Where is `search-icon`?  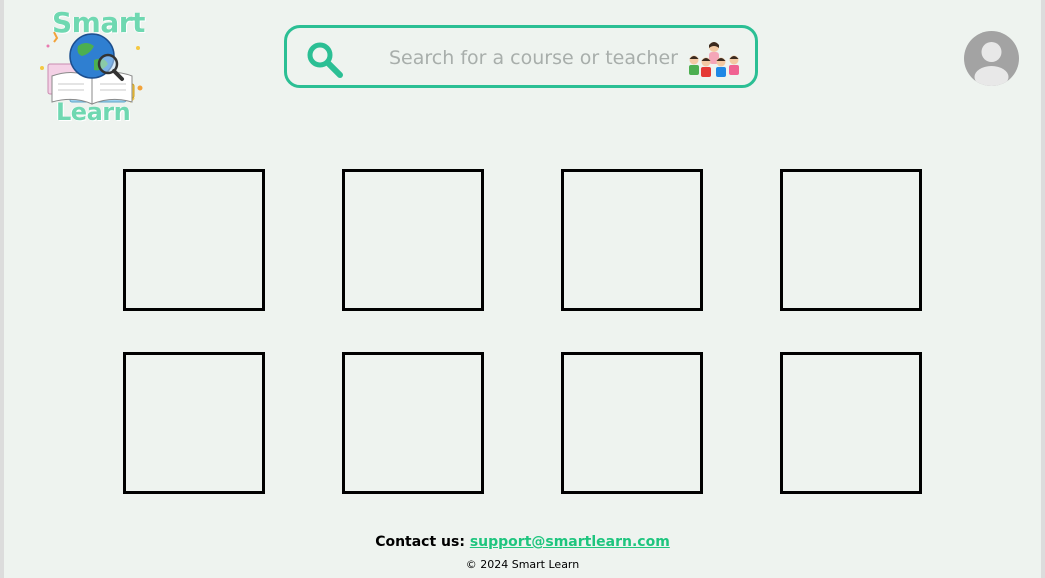 search-icon is located at coordinates (325, 60).